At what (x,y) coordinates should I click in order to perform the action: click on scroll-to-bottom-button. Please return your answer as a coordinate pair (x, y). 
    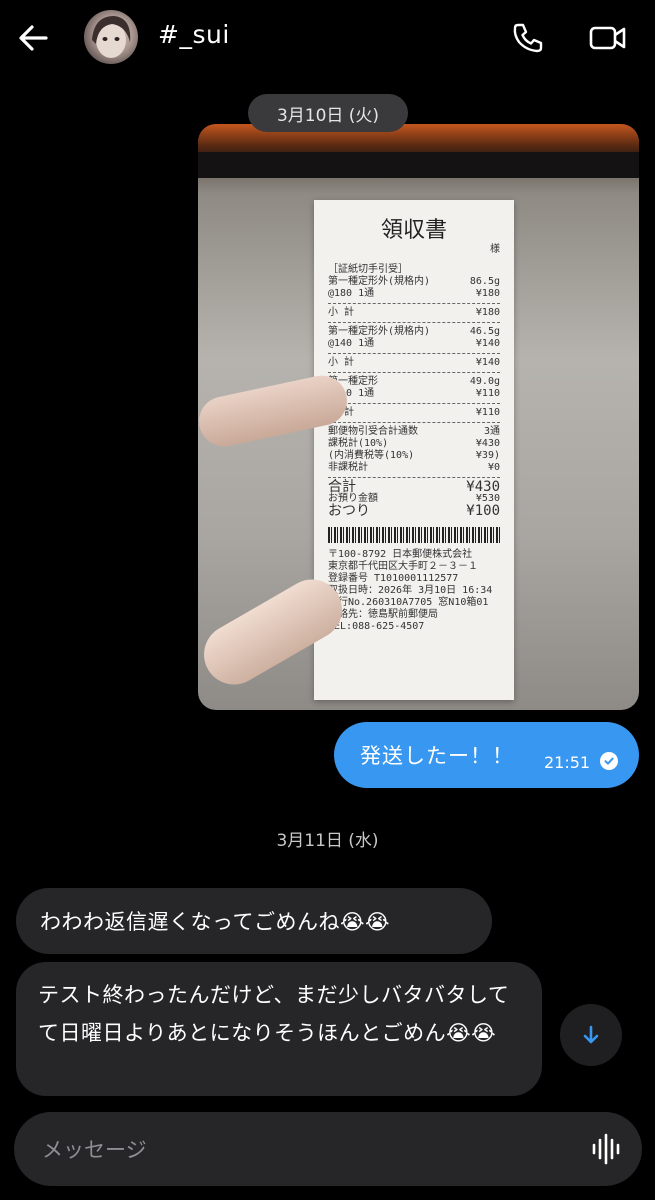
    Looking at the image, I should click on (591, 1035).